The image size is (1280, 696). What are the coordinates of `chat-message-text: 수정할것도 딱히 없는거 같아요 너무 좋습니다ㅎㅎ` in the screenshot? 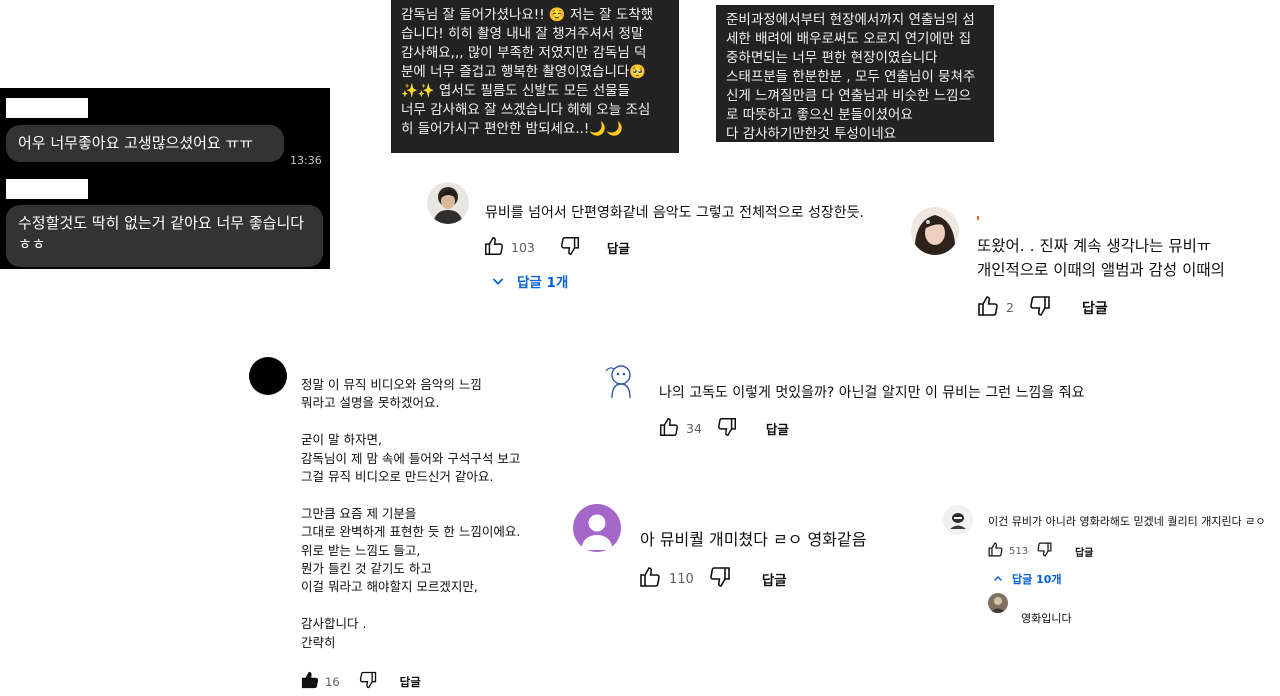 It's located at (161, 233).